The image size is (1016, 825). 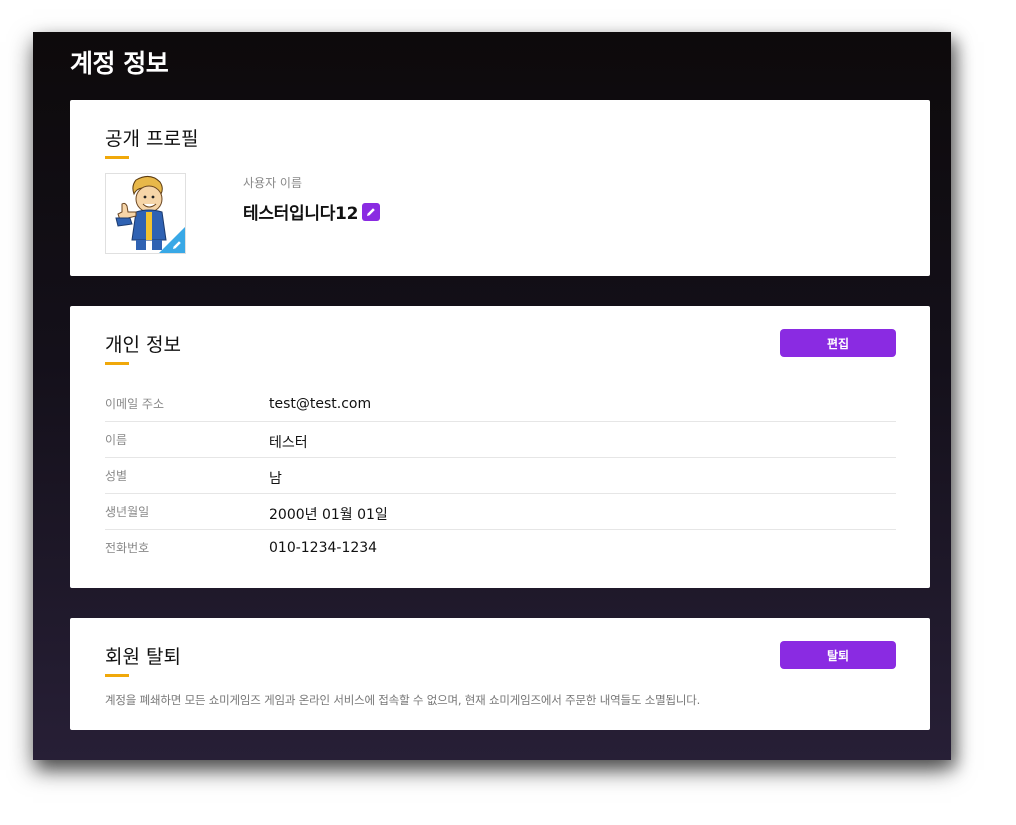 I want to click on info-value: 남, so click(x=275, y=479).